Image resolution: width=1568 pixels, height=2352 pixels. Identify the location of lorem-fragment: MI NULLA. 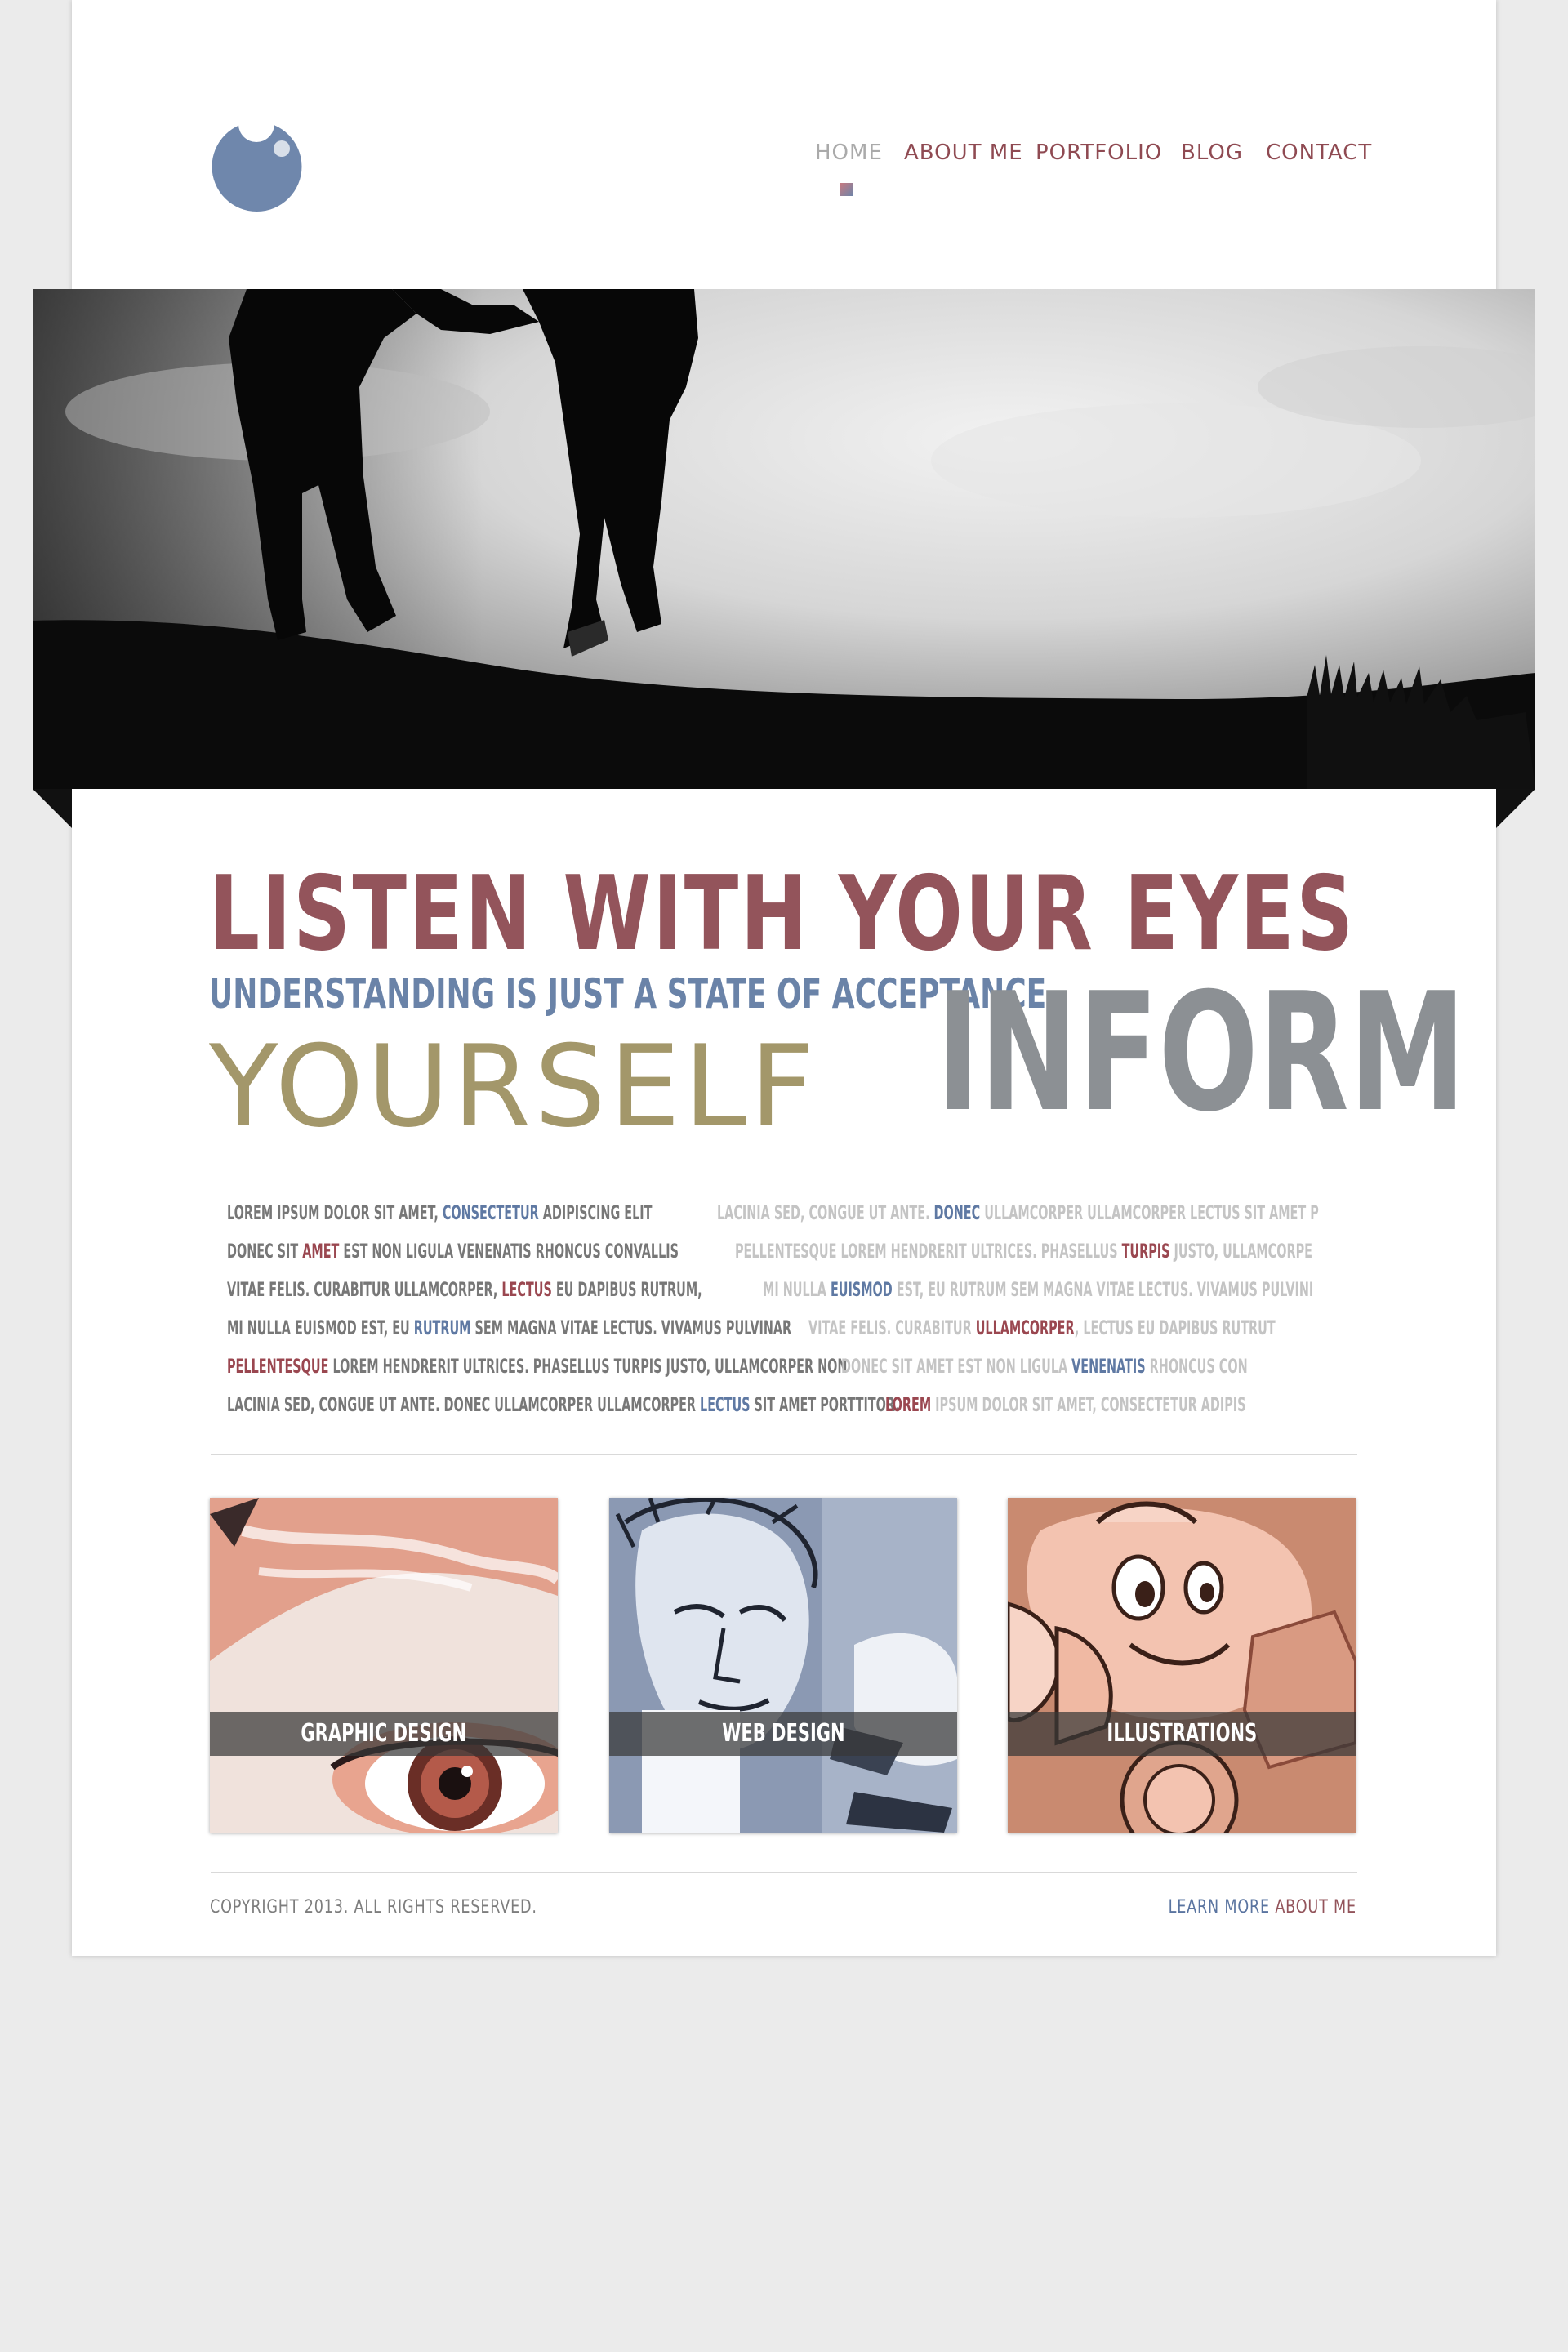
(797, 1289).